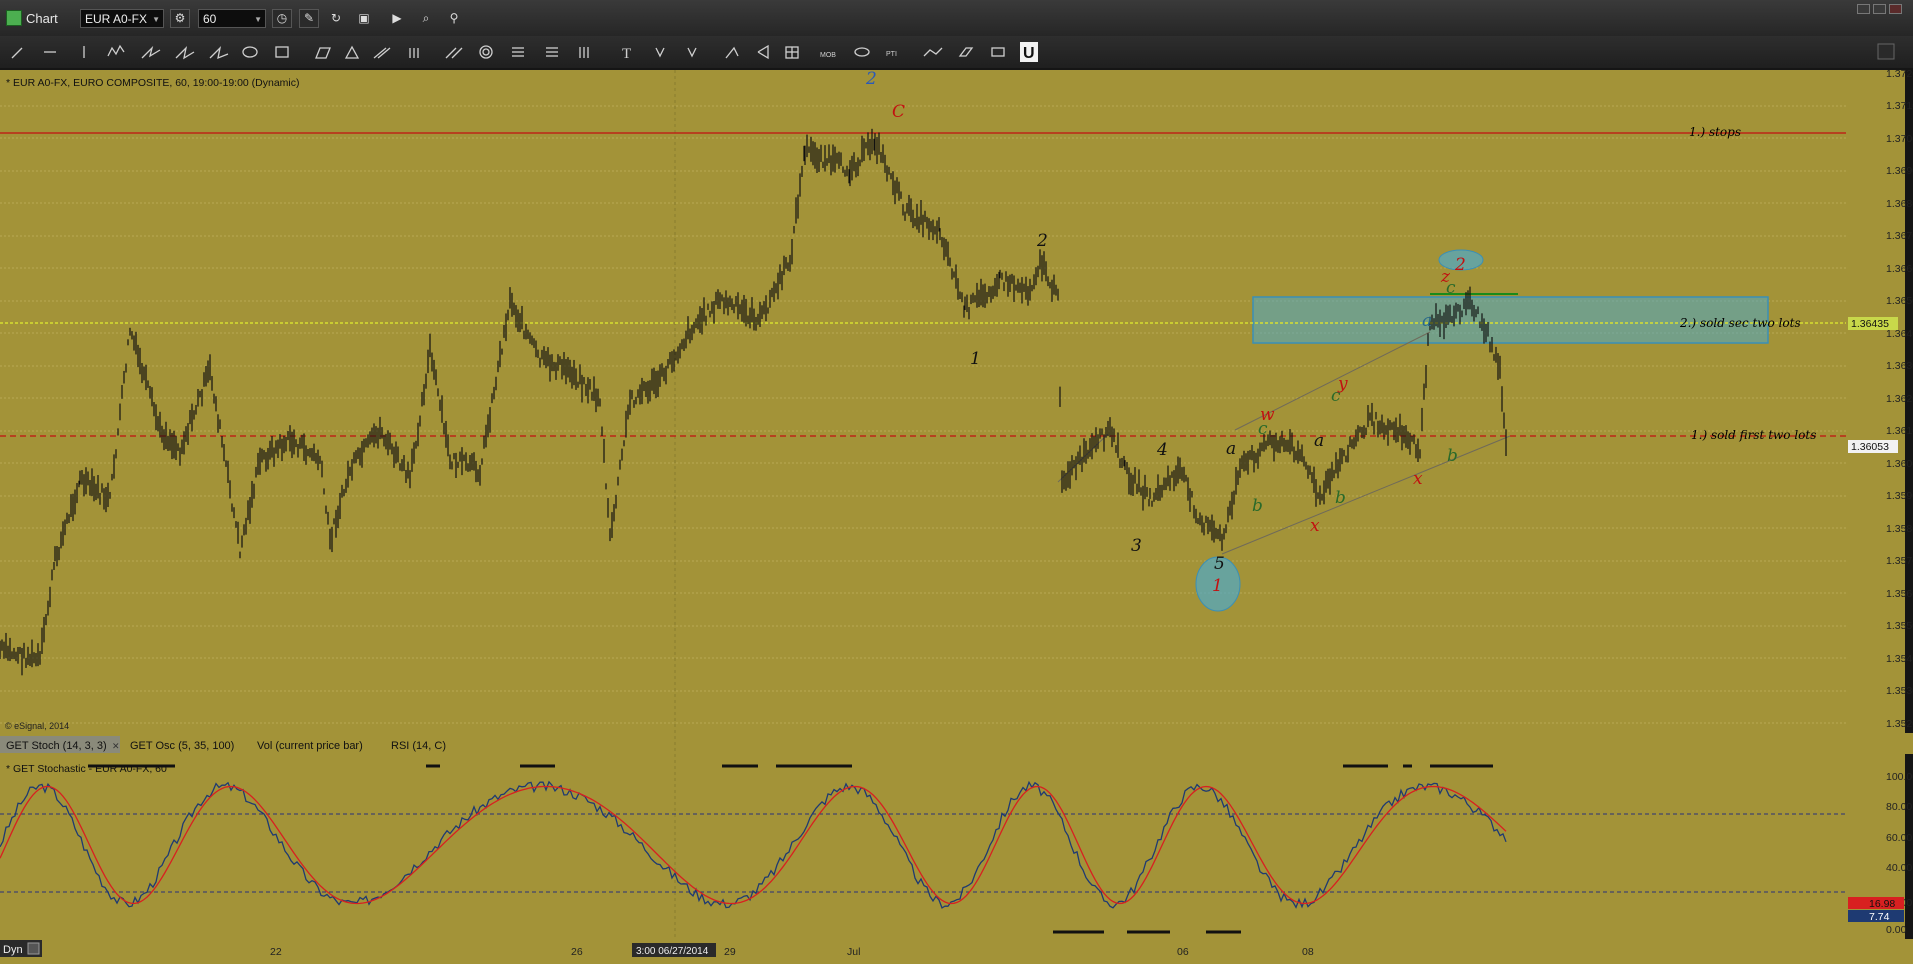 The height and width of the screenshot is (964, 1913). I want to click on symbol-input: EUR A0-FX ▼, so click(122, 18).